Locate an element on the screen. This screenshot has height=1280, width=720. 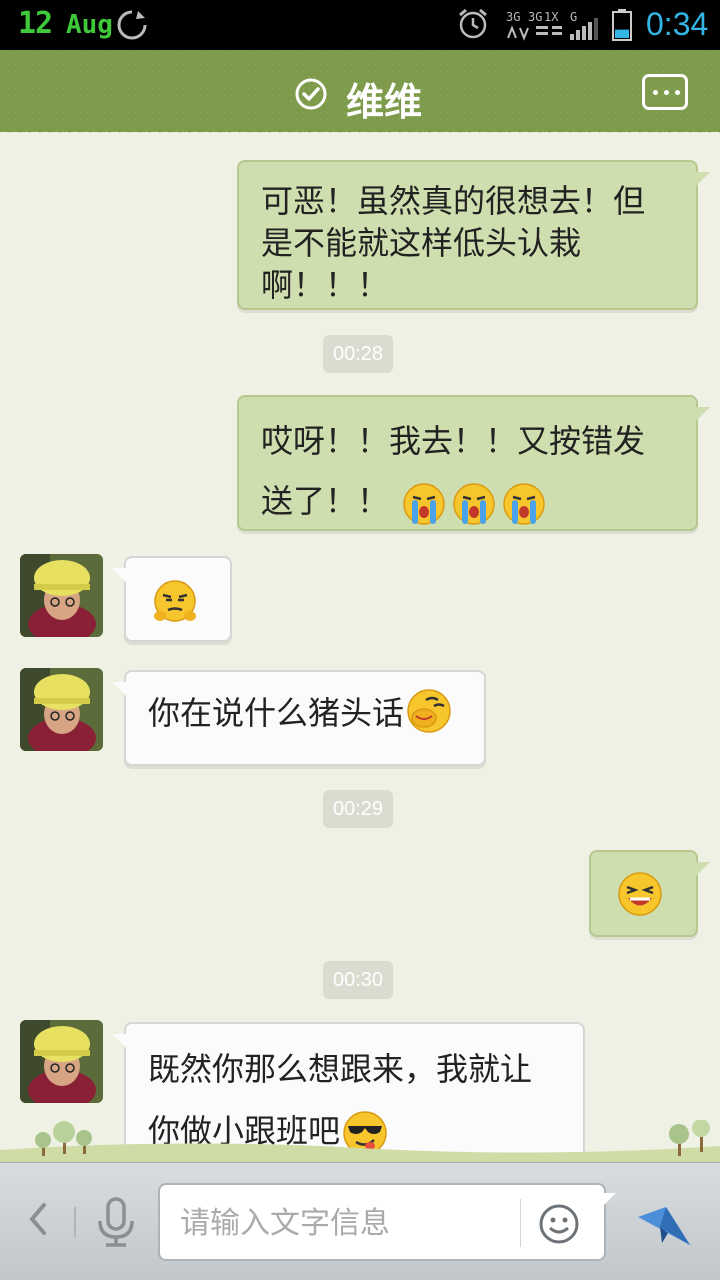
battery-icon is located at coordinates (622, 25).